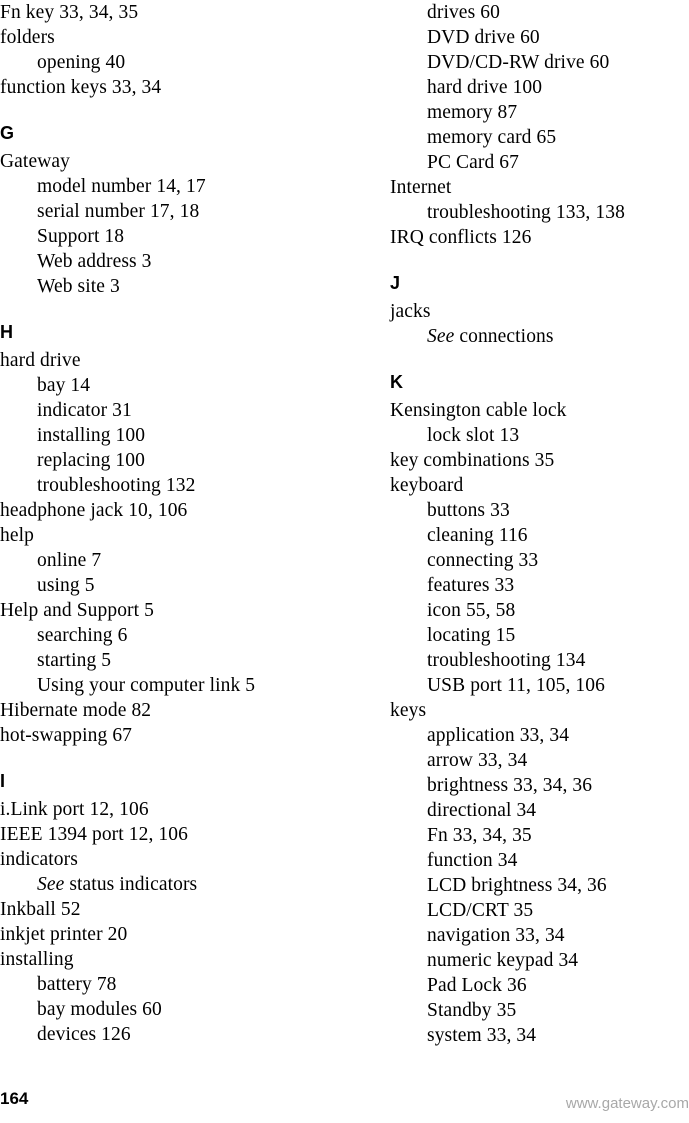 Image resolution: width=689 pixels, height=1123 pixels. Describe the element at coordinates (116, 485) in the screenshot. I see `index-subentry: troubleshooting 132` at that location.